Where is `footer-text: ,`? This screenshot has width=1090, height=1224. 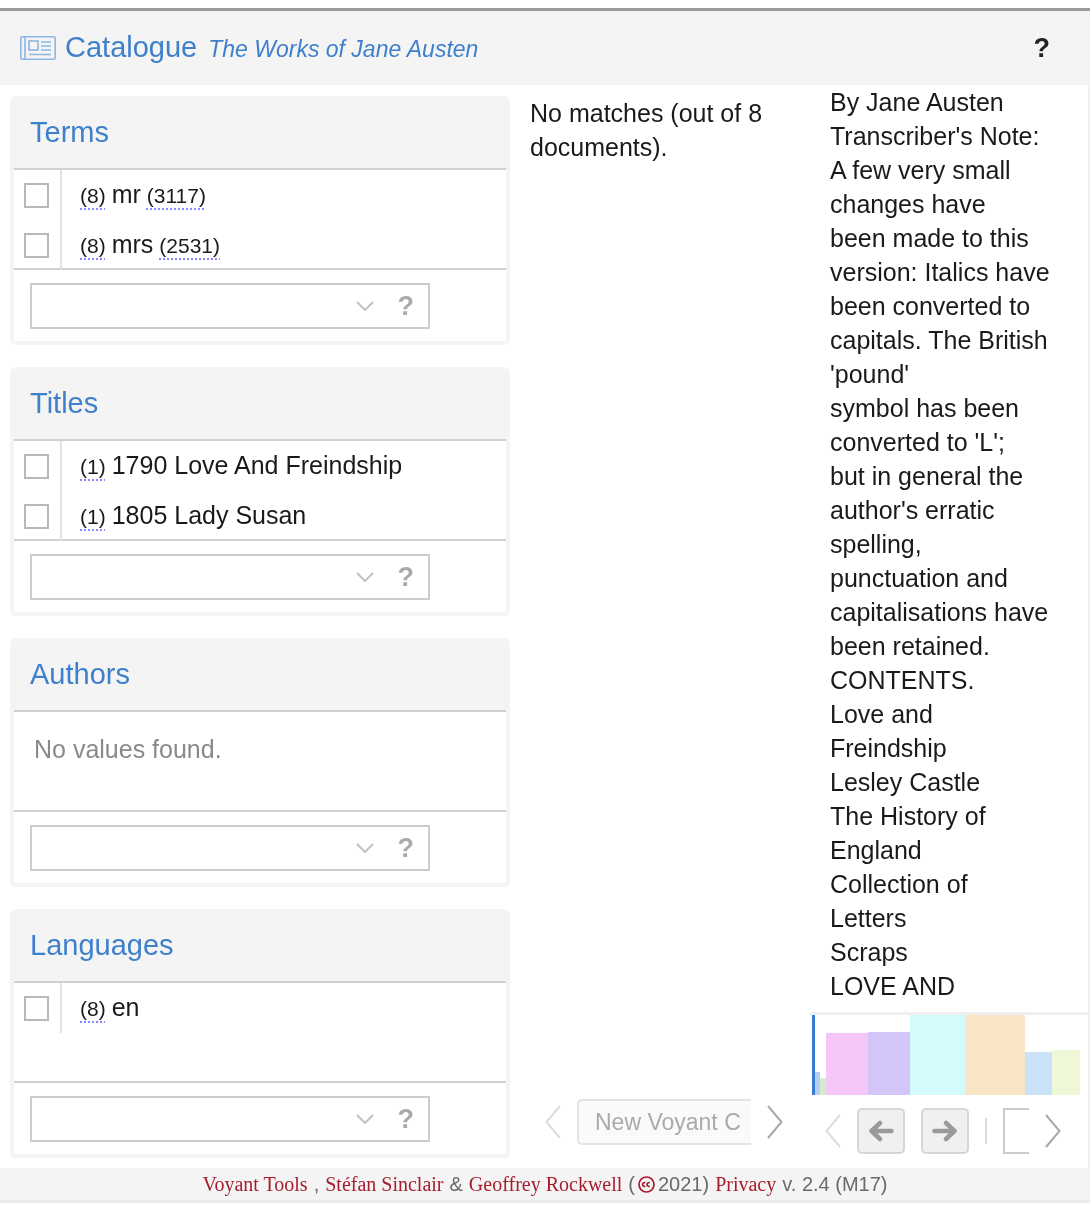
footer-text: , is located at coordinates (316, 1184).